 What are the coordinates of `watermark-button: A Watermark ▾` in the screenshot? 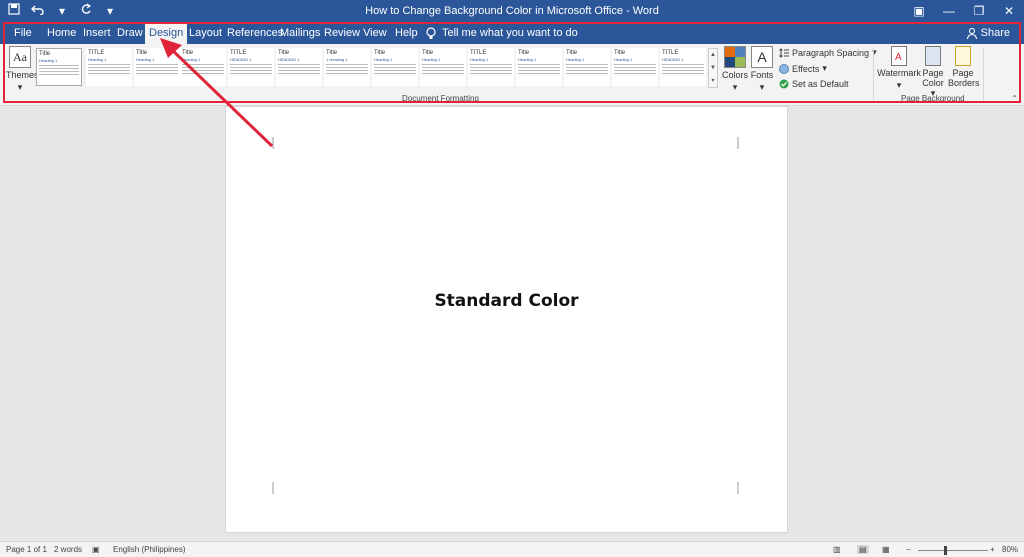 It's located at (899, 68).